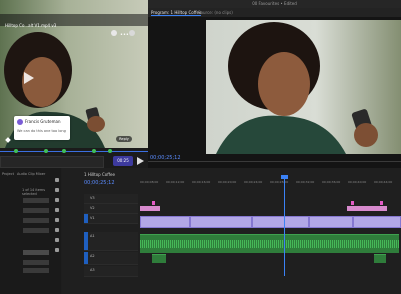 The height and width of the screenshot is (294, 401). Describe the element at coordinates (305, 182) in the screenshot. I see `ruler-label: 00;00;32;00` at that location.